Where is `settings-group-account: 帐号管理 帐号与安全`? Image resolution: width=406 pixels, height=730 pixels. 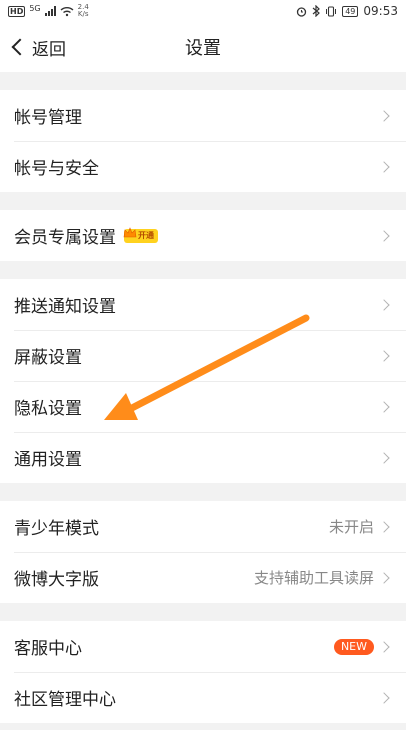
settings-group-account: 帐号管理 帐号与安全 is located at coordinates (203, 141).